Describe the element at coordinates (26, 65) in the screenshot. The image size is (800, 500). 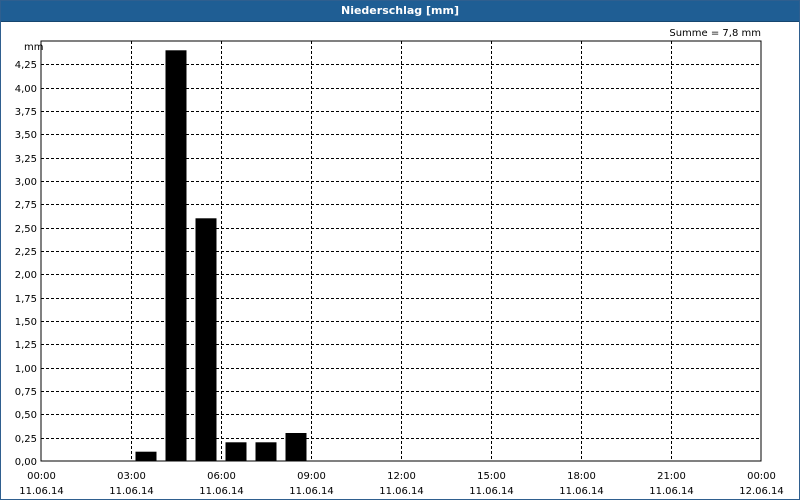
I see `y-tick-label: 4,25` at that location.